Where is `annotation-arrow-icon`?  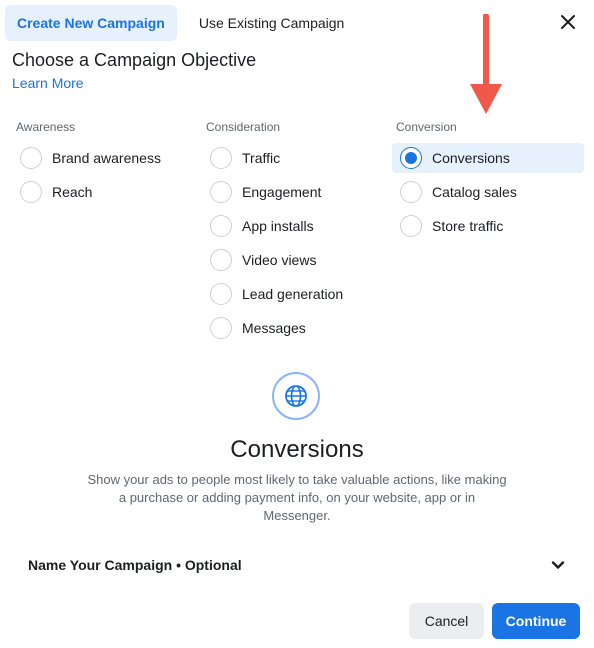
annotation-arrow-icon is located at coordinates (486, 64).